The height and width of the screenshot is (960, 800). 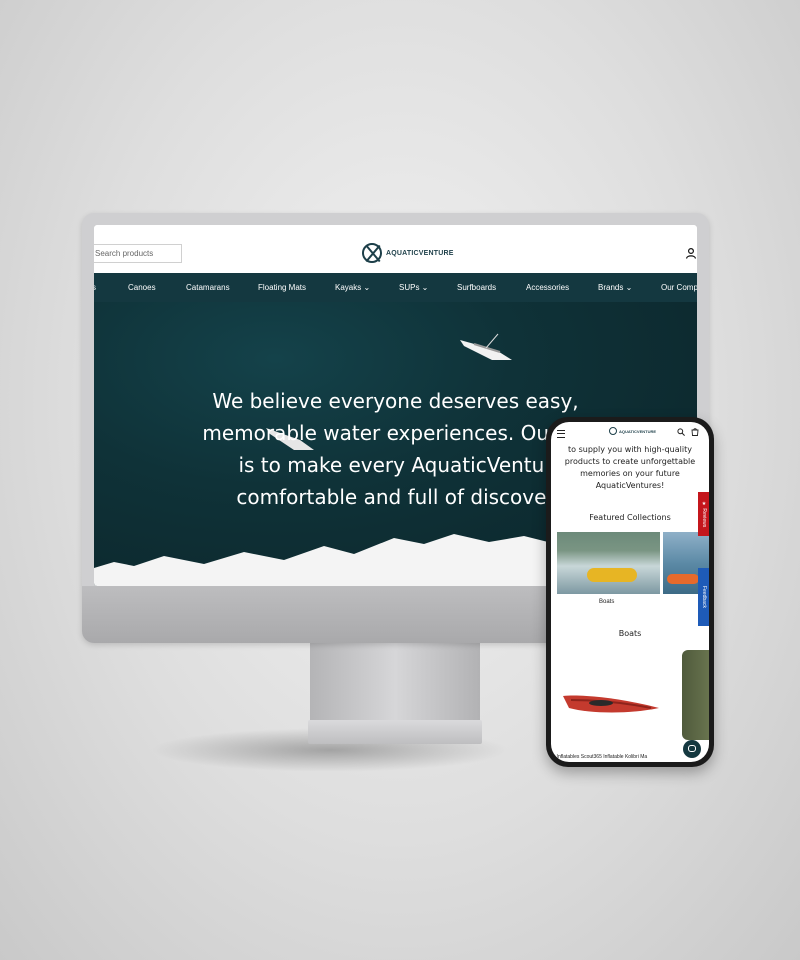 I want to click on mission-line: to supply you with high-quality, so click(x=630, y=449).